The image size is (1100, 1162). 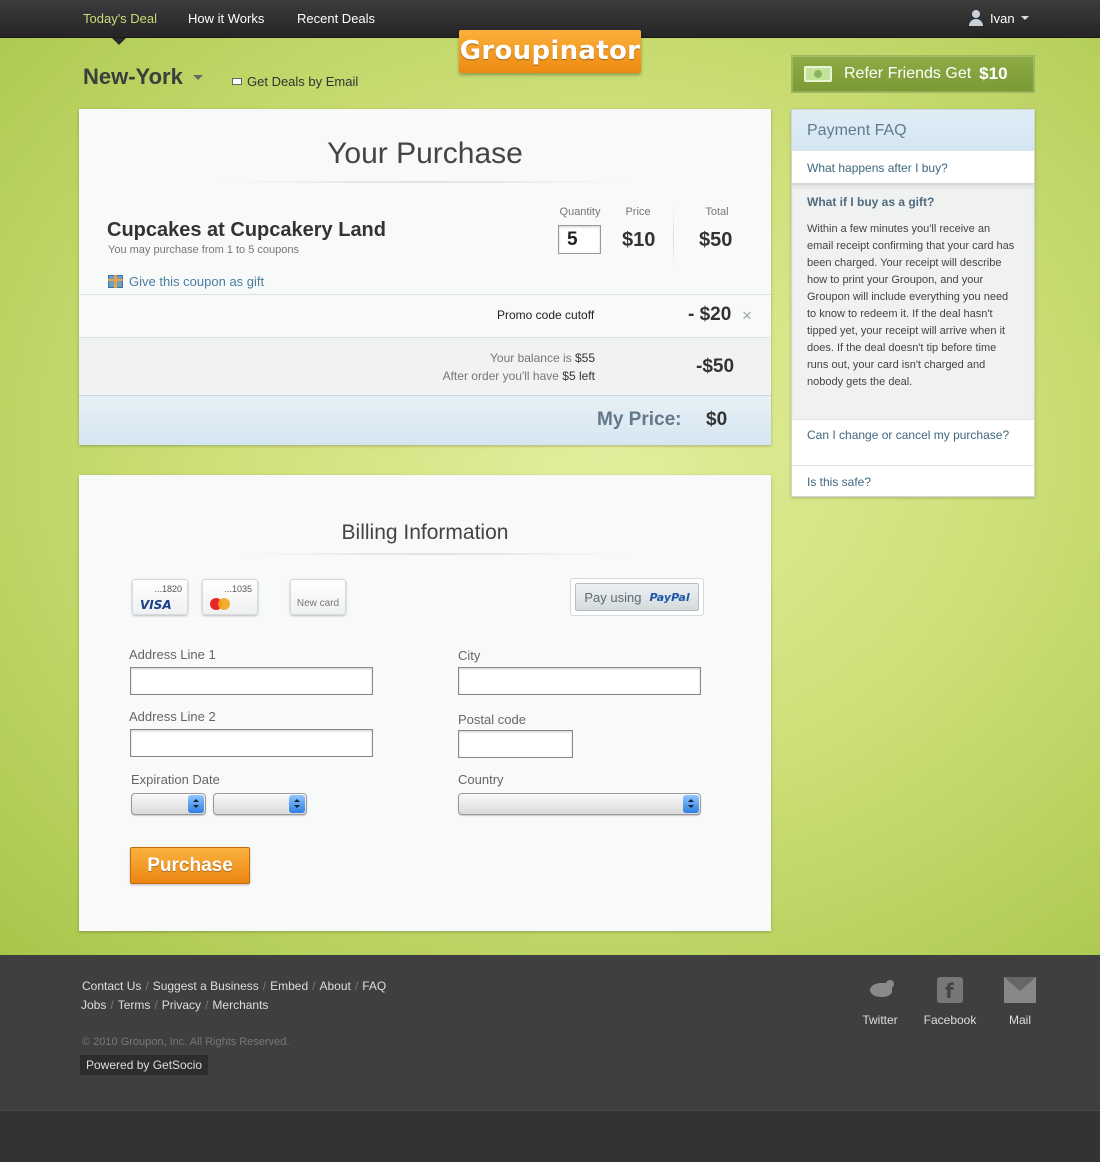 I want to click on expiration-label: Expiration Date, so click(x=175, y=779).